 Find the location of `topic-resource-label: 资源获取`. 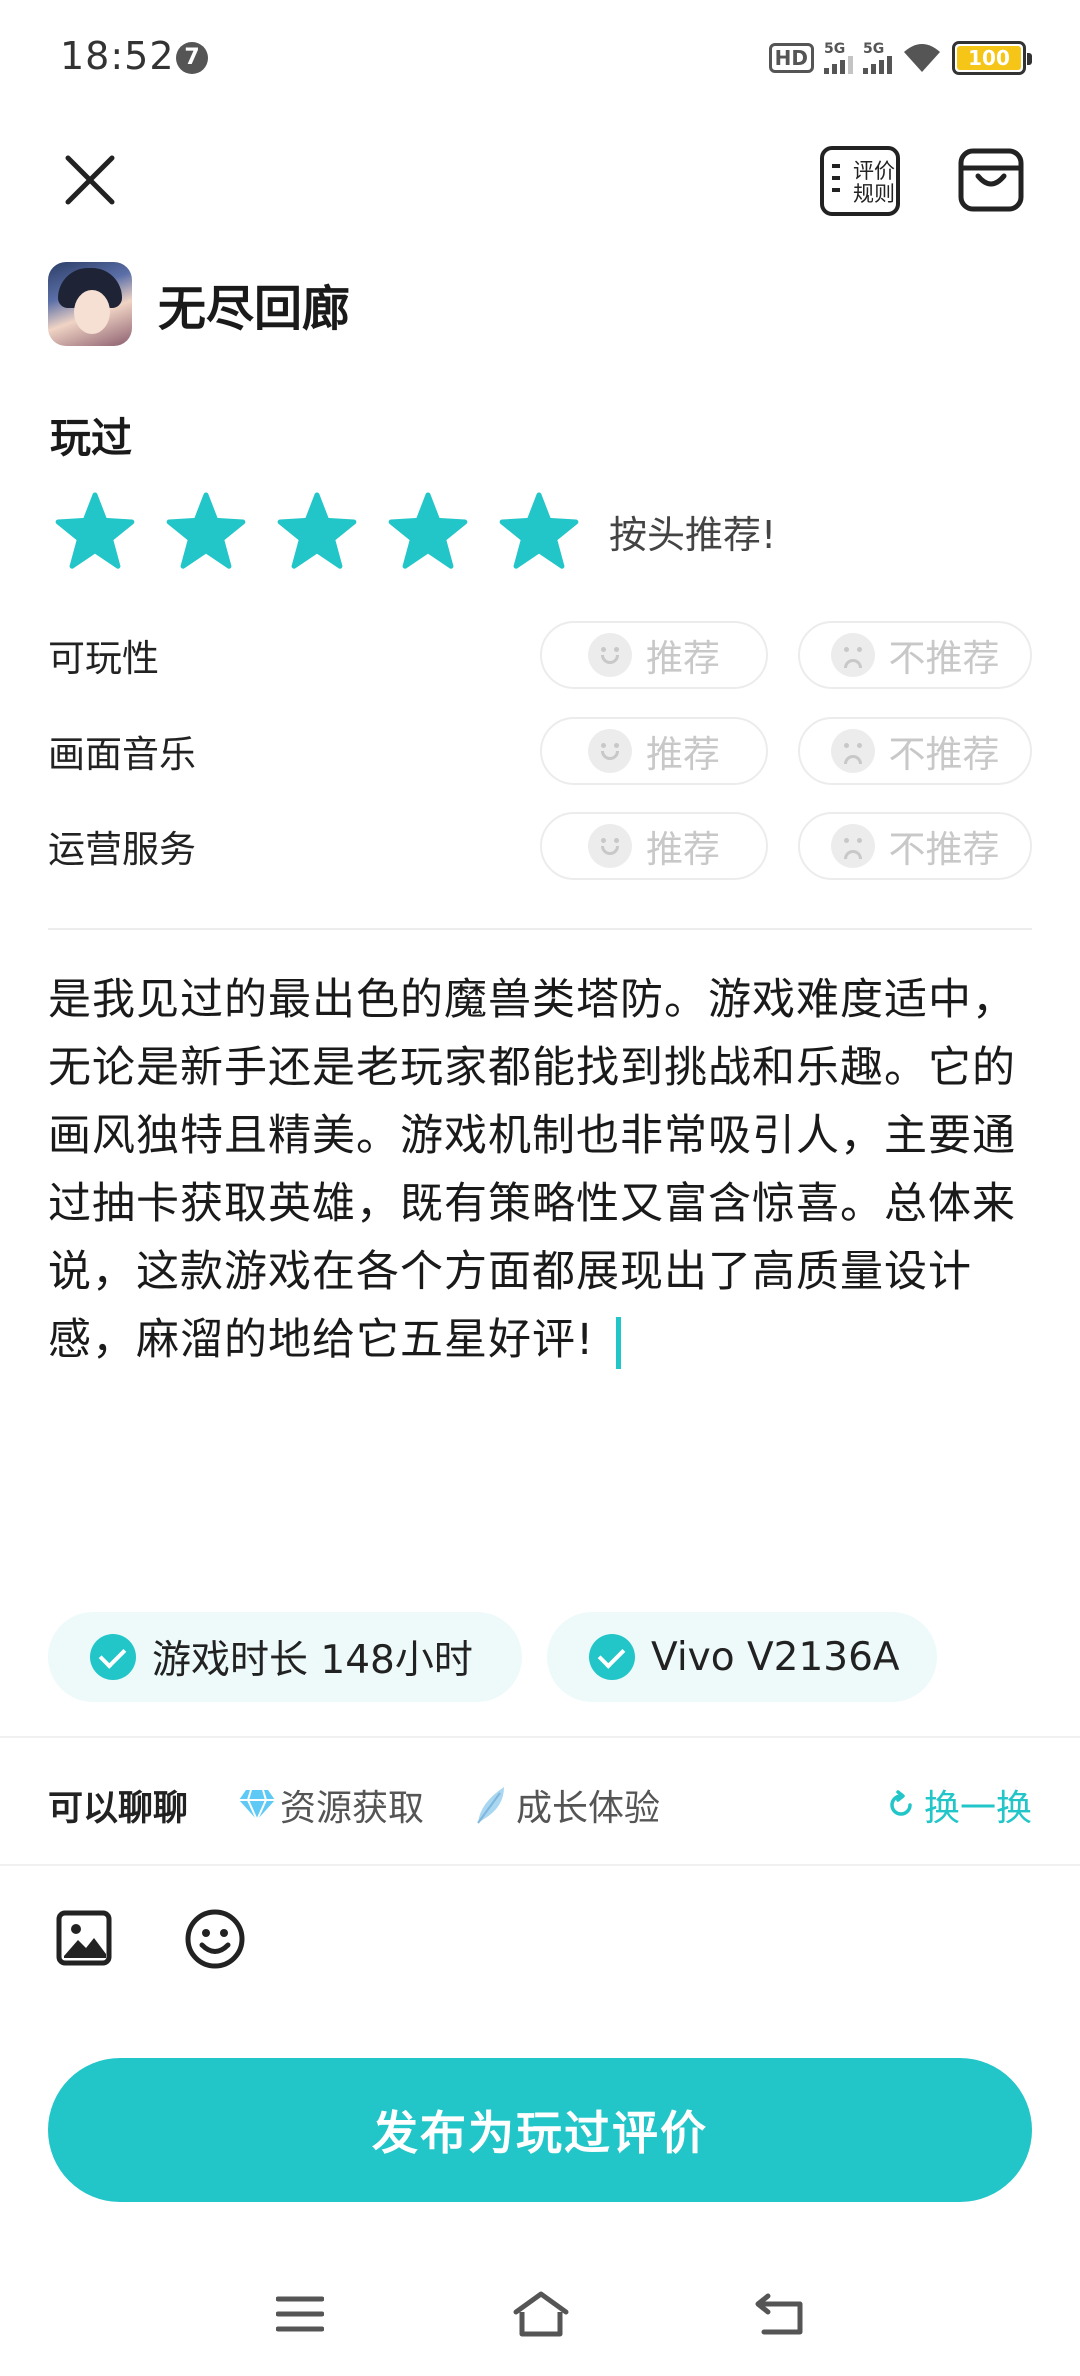

topic-resource-label: 资源获取 is located at coordinates (352, 1808).